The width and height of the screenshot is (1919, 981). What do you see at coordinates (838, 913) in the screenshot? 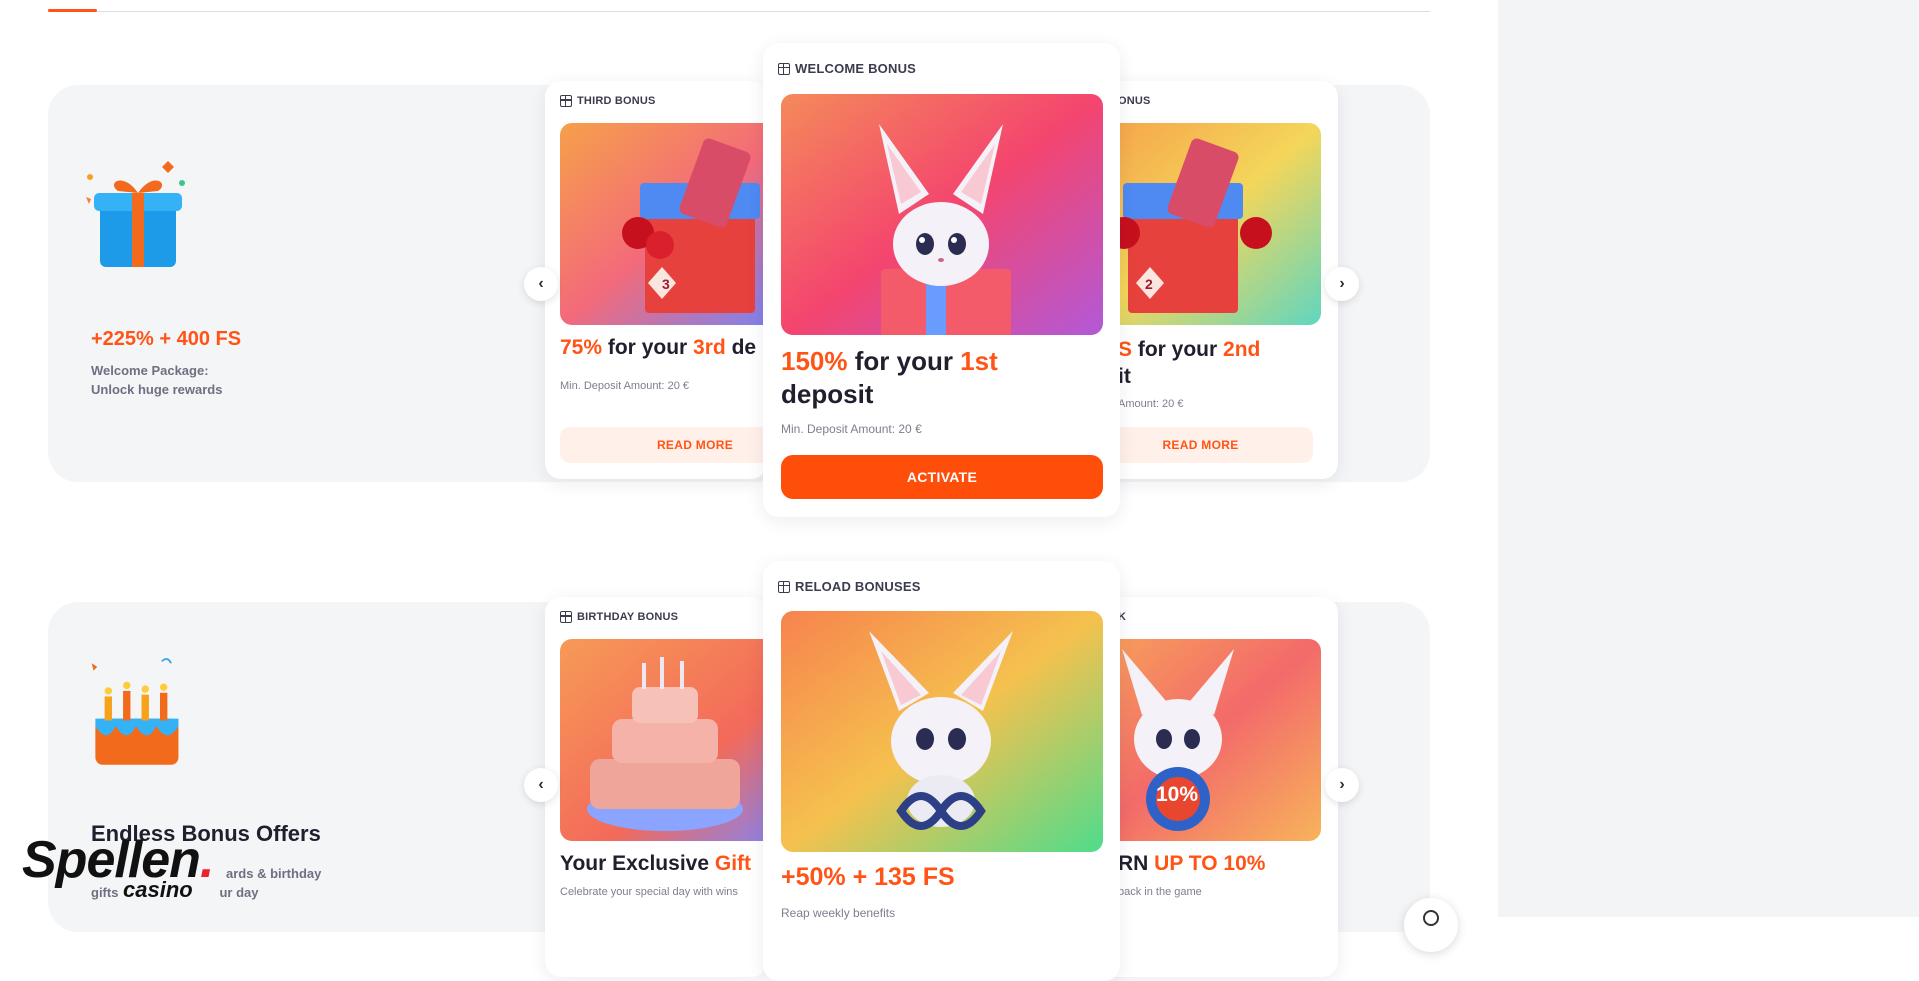
I see `reload-bonus-subtitle: Reap weekly benefits` at bounding box center [838, 913].